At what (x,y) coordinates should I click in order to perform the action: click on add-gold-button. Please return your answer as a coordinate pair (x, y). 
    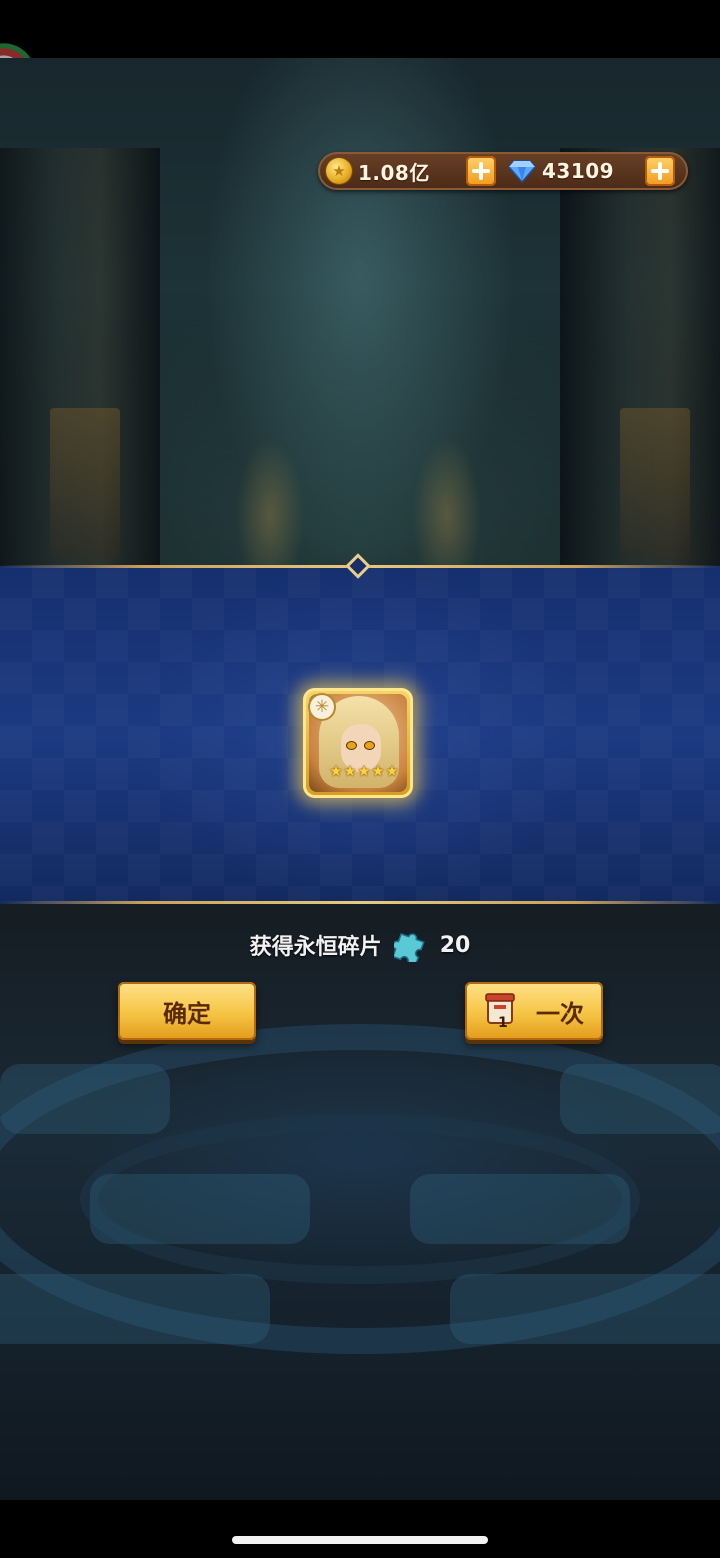
    Looking at the image, I should click on (481, 171).